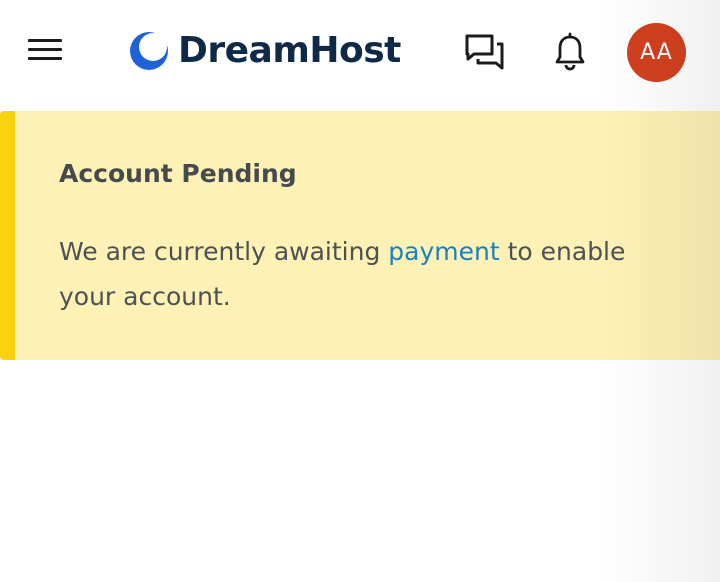 Image resolution: width=720 pixels, height=582 pixels. I want to click on alert-title: Account Pending, so click(178, 173).